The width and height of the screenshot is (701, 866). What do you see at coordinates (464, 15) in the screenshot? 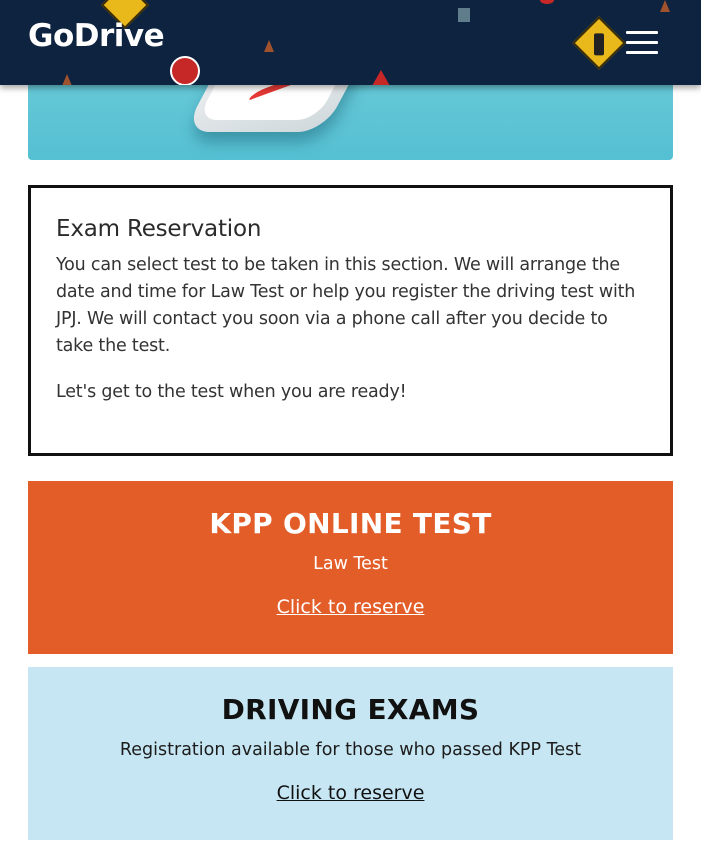
I see `road-post-icon` at bounding box center [464, 15].